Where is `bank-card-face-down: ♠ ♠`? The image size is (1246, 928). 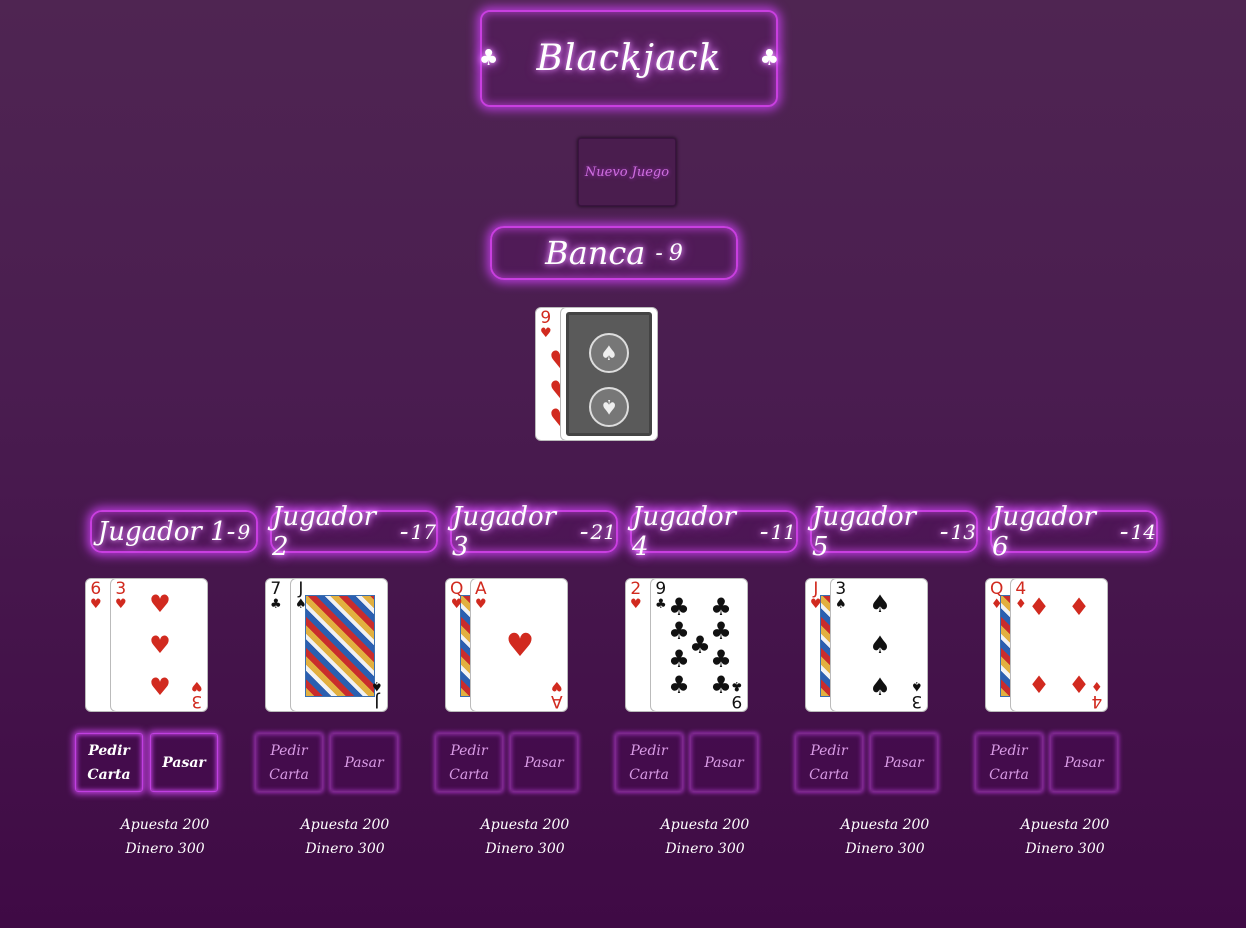 bank-card-face-down: ♠ ♠ is located at coordinates (609, 374).